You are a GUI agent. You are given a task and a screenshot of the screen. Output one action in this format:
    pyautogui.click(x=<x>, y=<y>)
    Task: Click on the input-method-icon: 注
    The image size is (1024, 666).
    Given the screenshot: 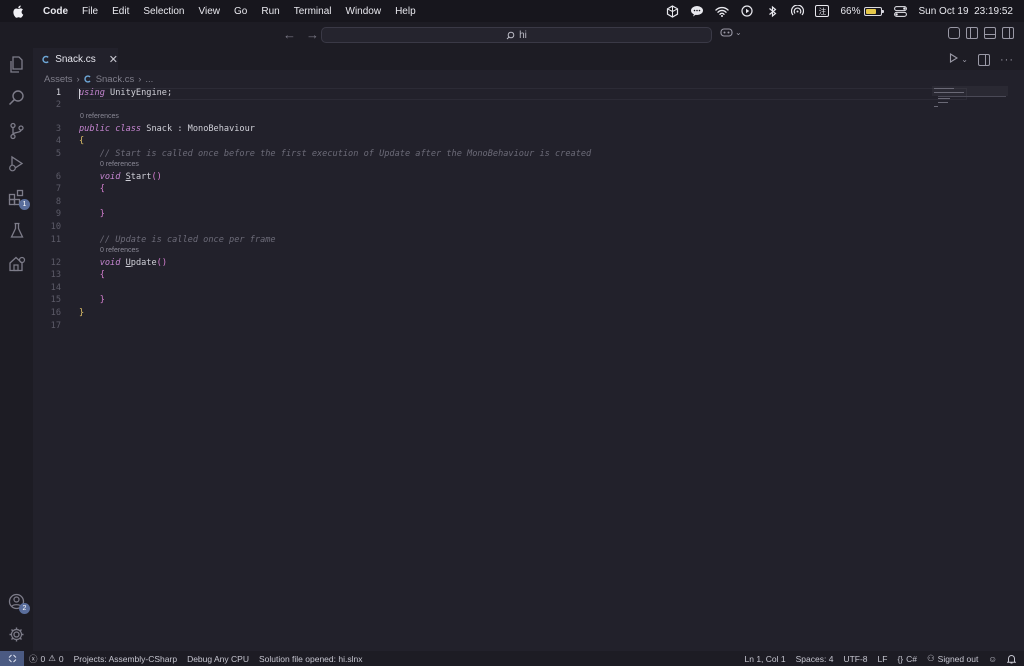 What is the action you would take?
    pyautogui.click(x=822, y=11)
    